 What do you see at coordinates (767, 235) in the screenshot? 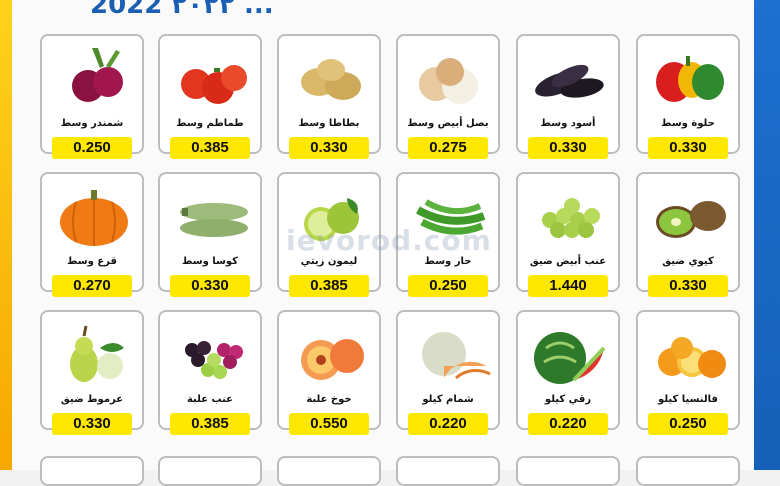
I see `right-accent-stripe` at bounding box center [767, 235].